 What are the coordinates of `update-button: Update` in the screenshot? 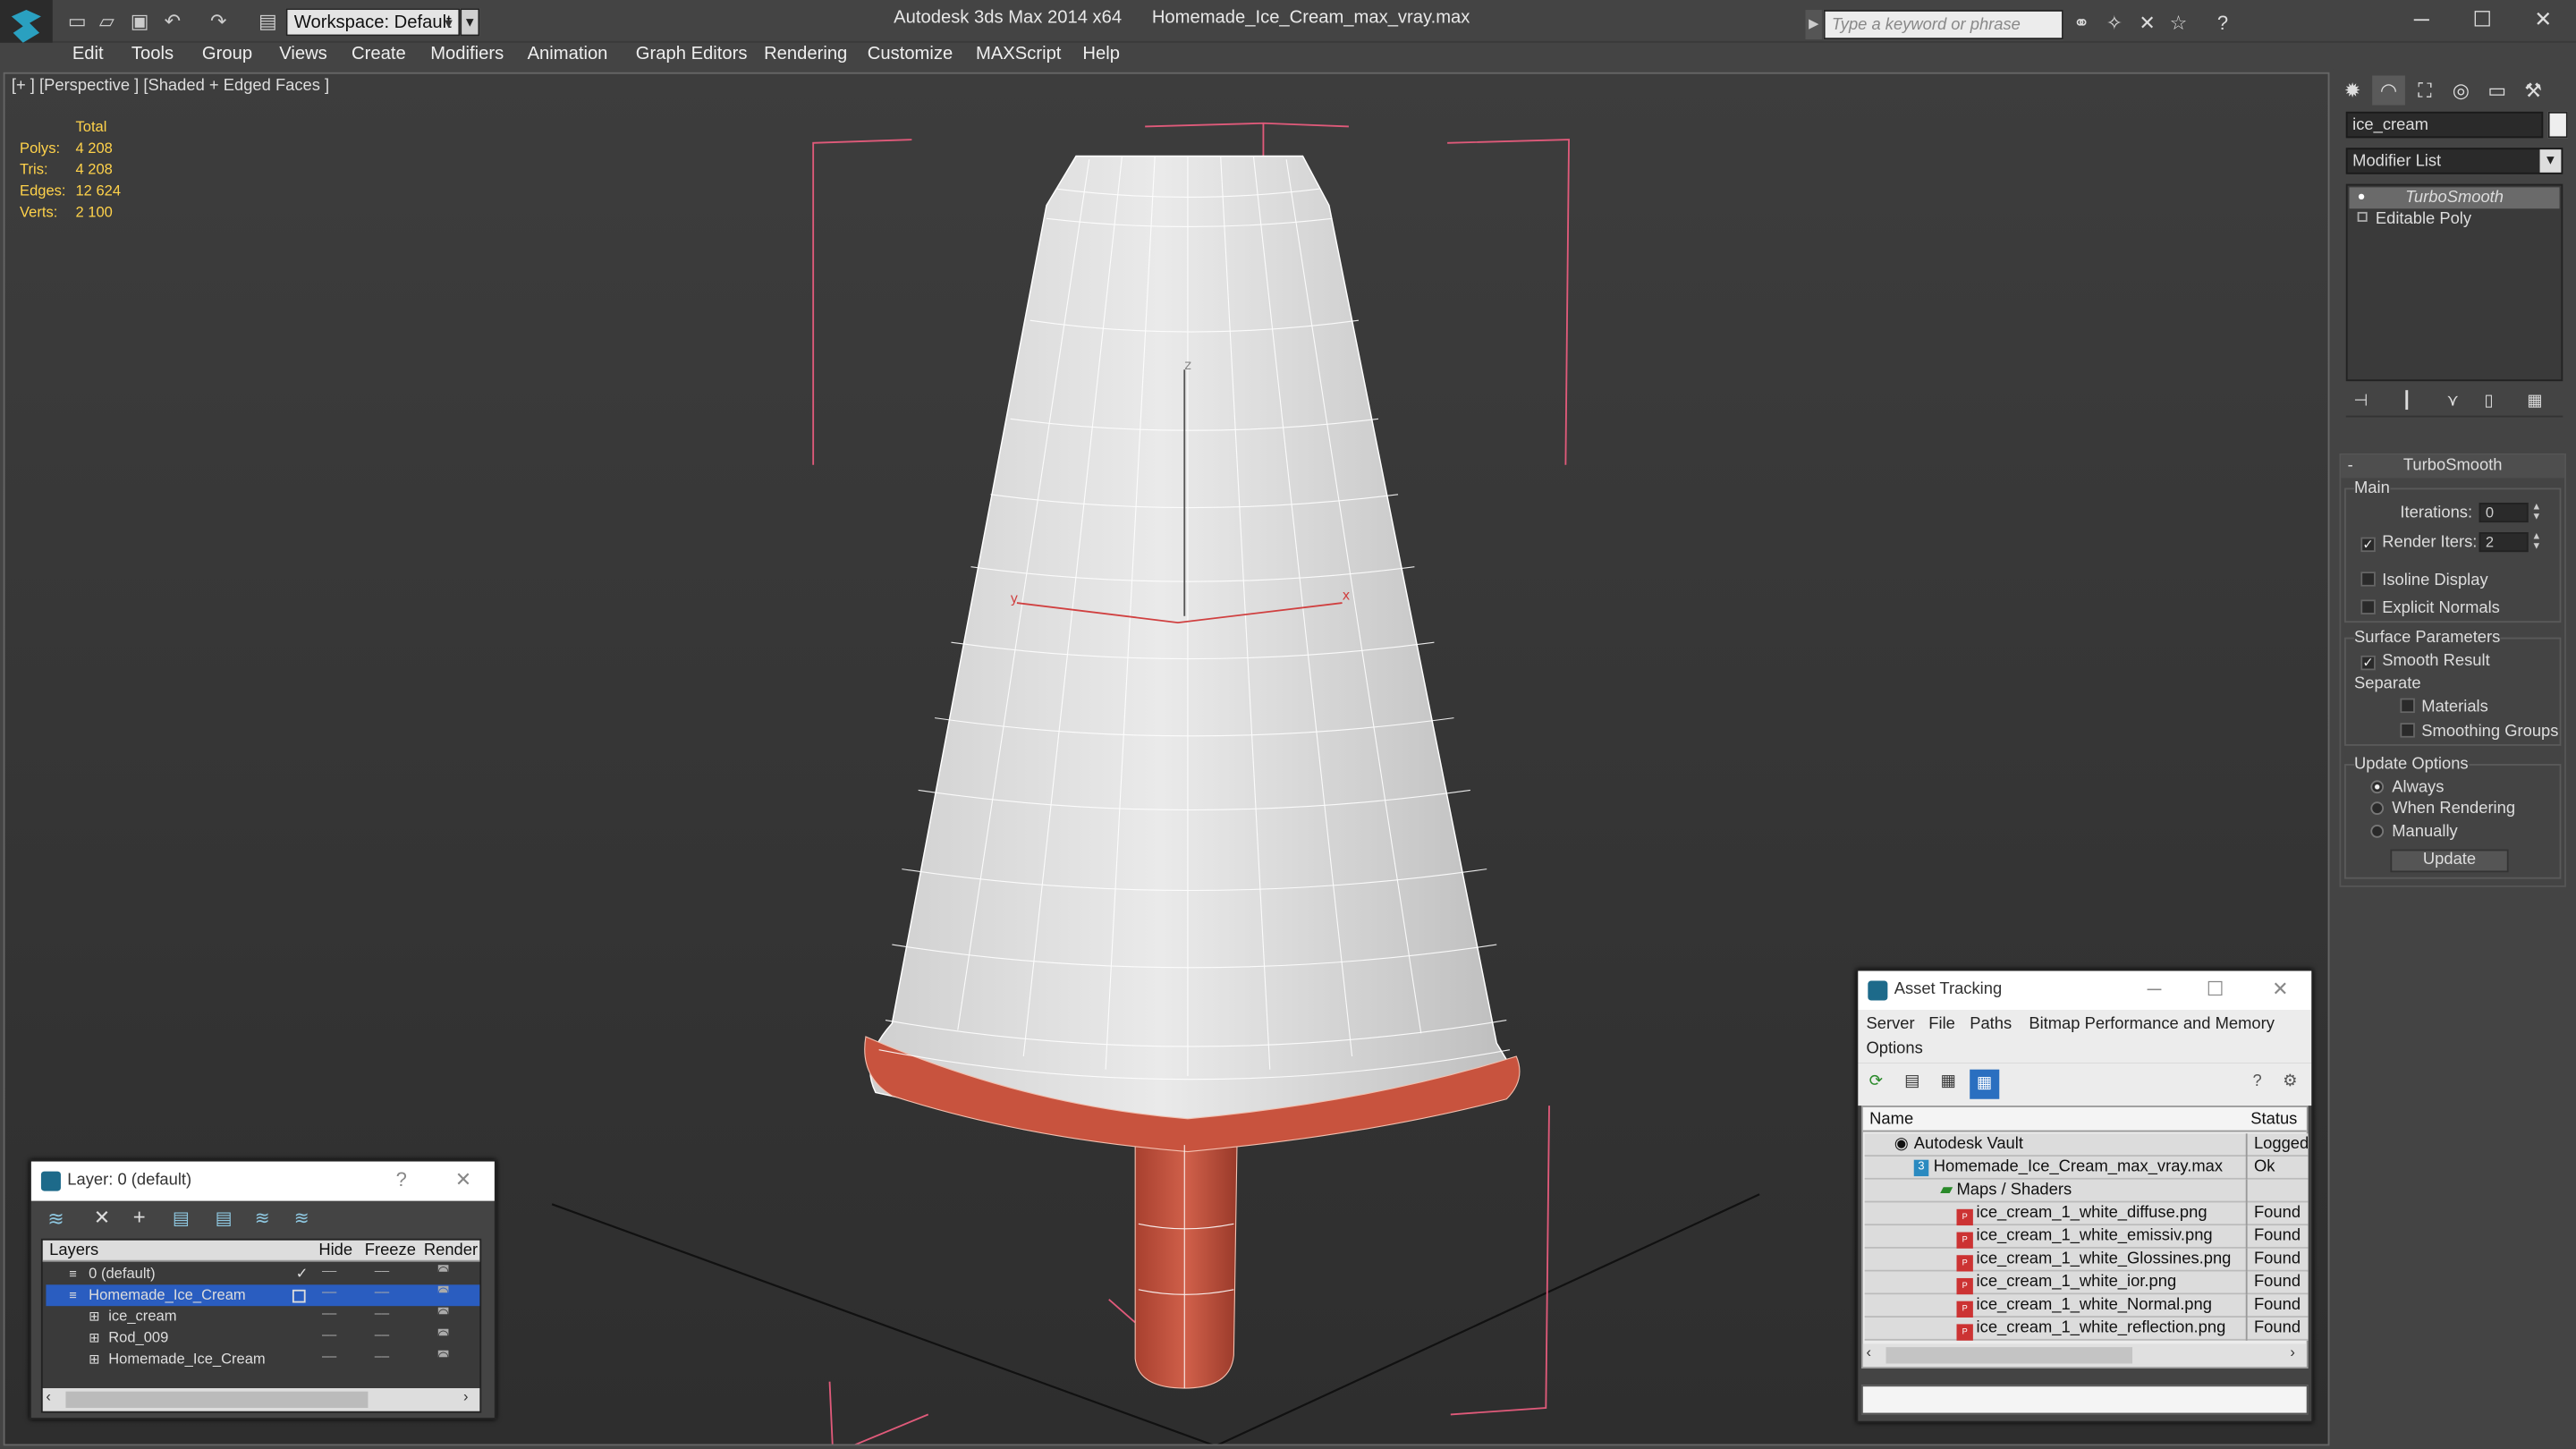 It's located at (2449, 861).